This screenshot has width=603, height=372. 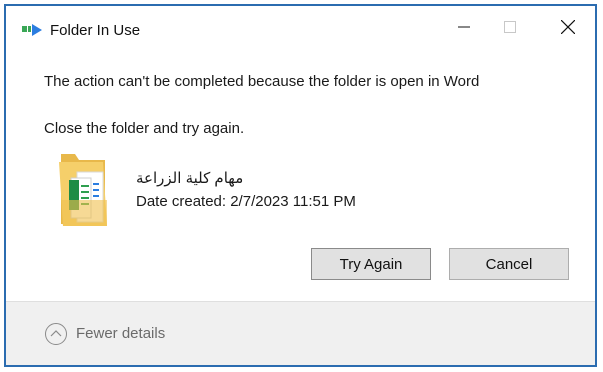 What do you see at coordinates (190, 178) in the screenshot?
I see `file-name: مهام كلية الزراعة` at bounding box center [190, 178].